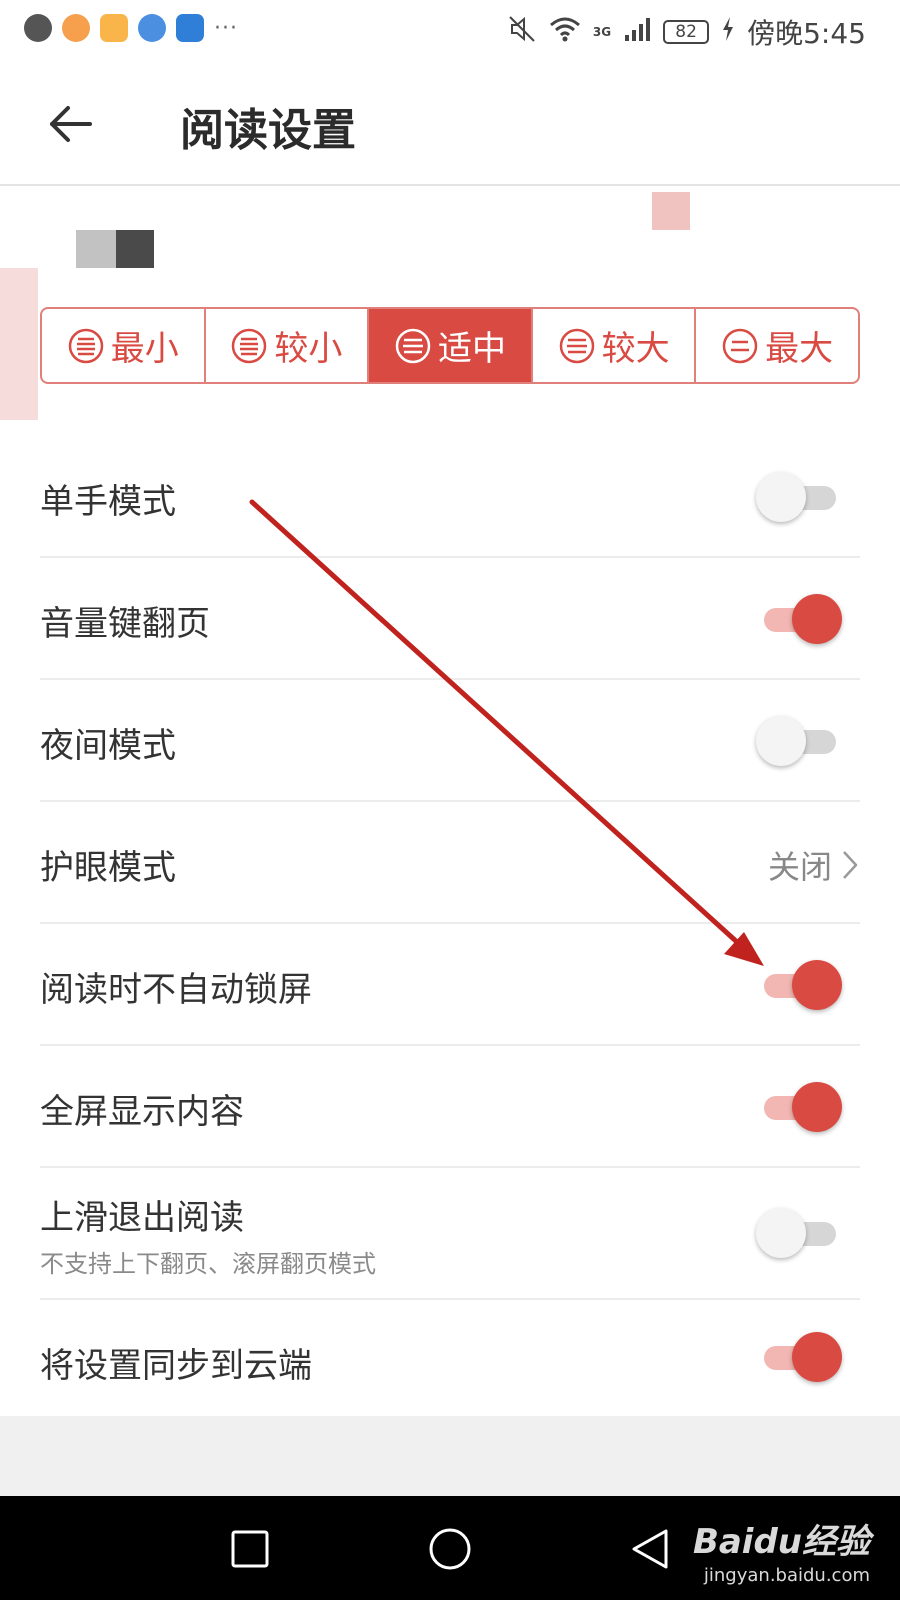 Image resolution: width=900 pixels, height=1600 pixels. Describe the element at coordinates (144, 349) in the screenshot. I see `font-size-label: 最小` at that location.